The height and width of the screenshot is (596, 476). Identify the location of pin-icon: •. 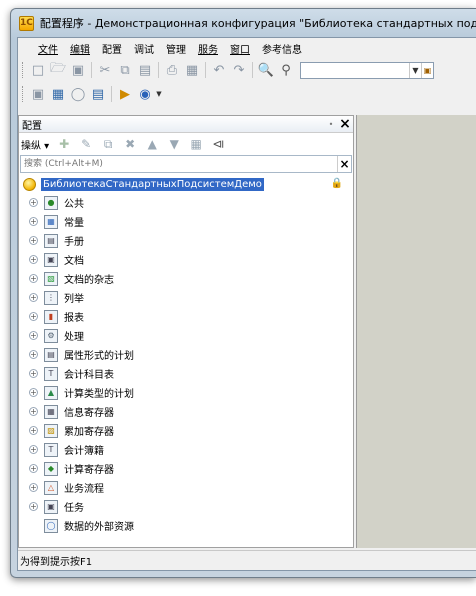
(331, 124).